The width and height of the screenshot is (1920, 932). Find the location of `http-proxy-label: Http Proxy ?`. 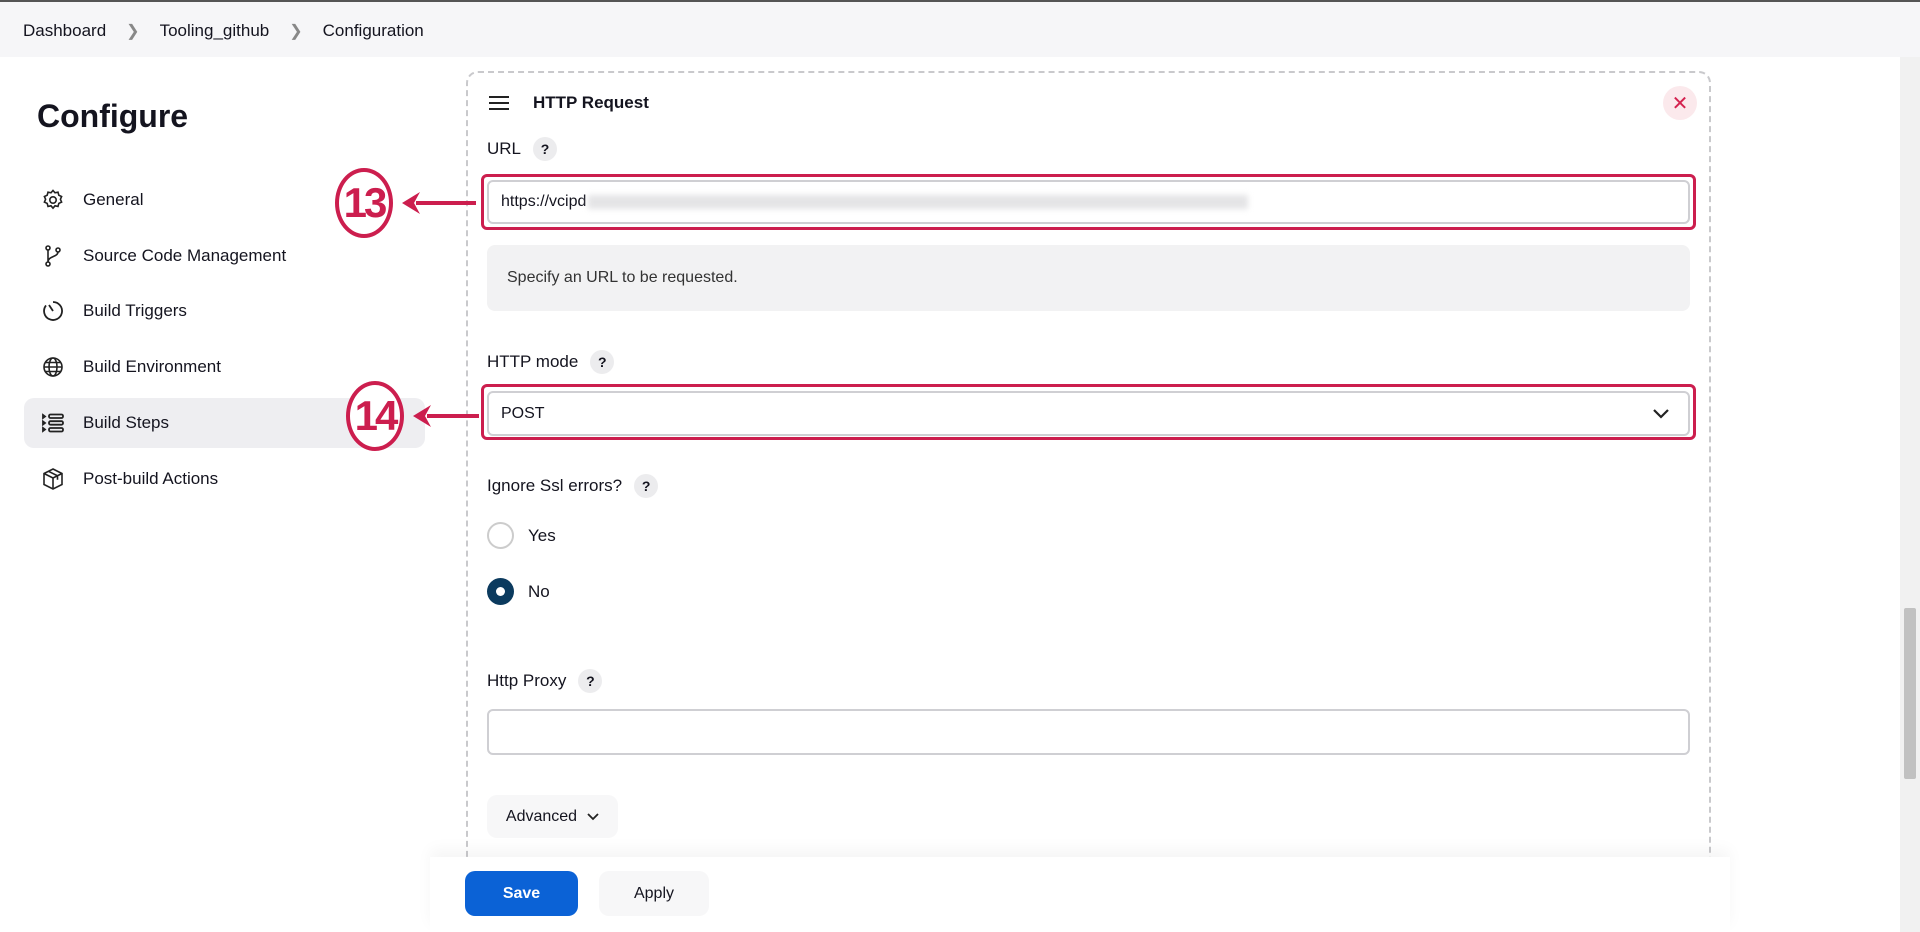

http-proxy-label: Http Proxy ? is located at coordinates (545, 681).